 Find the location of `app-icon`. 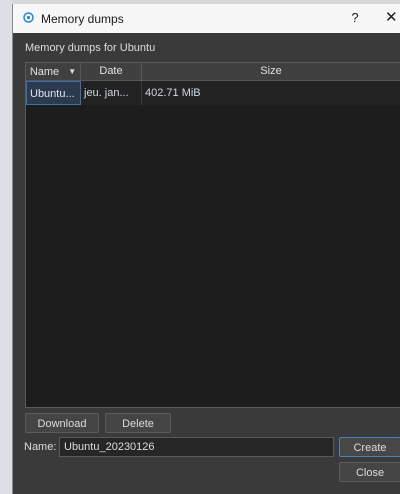

app-icon is located at coordinates (28, 17).